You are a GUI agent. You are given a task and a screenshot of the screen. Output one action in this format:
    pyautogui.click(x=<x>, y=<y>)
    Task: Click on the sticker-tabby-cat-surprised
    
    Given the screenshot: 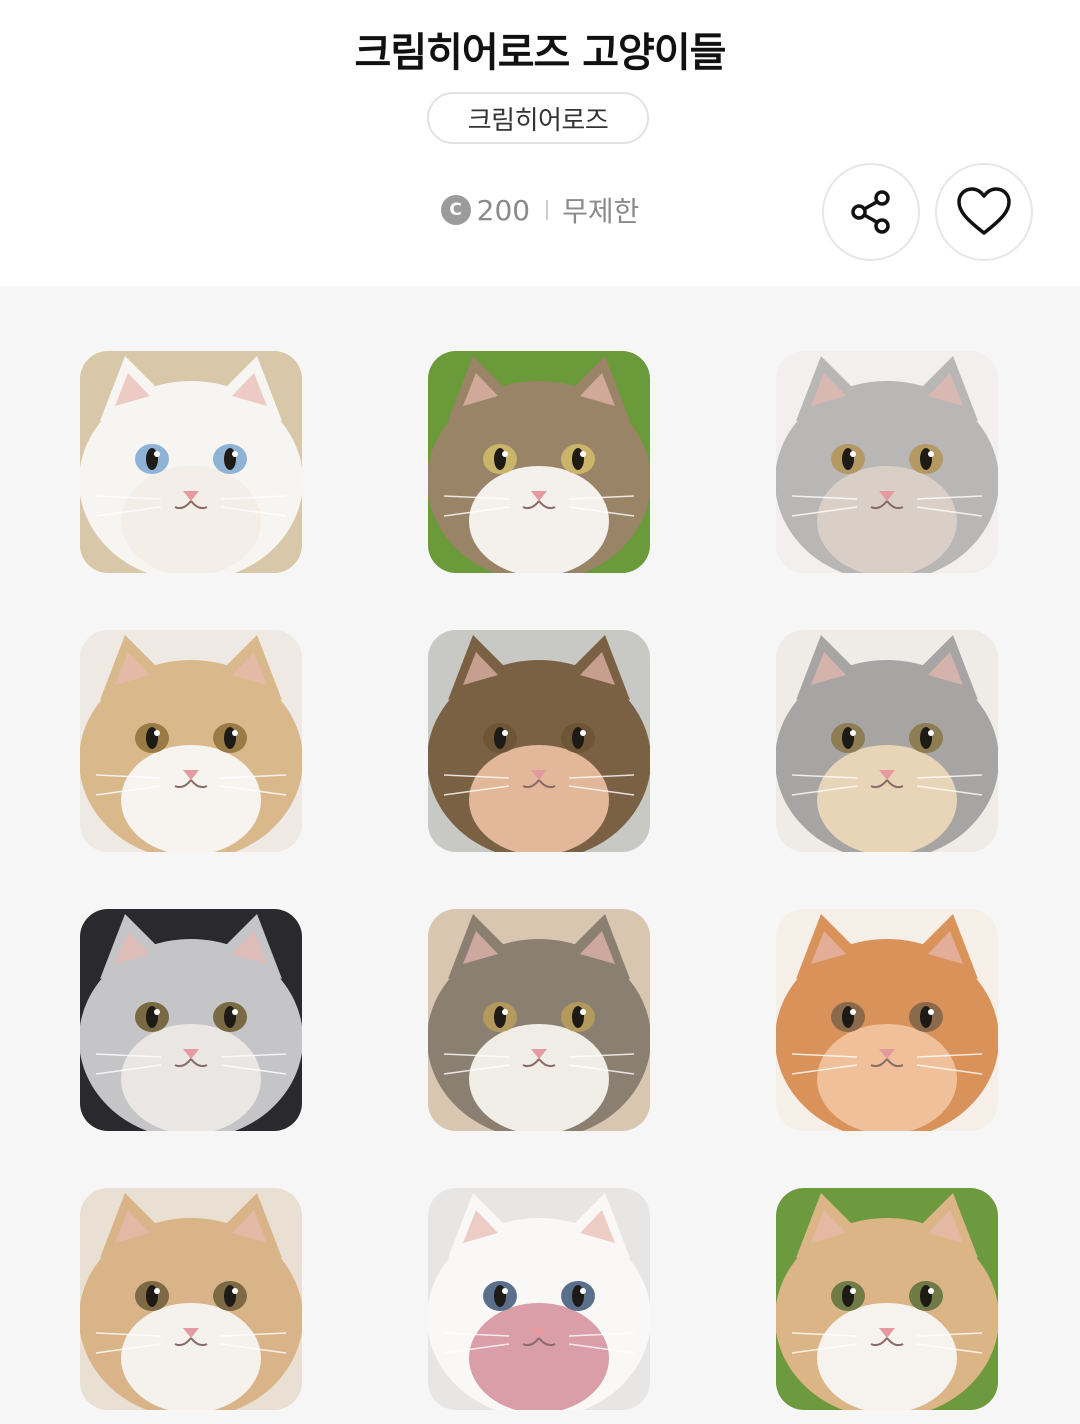 What is the action you would take?
    pyautogui.click(x=539, y=1020)
    